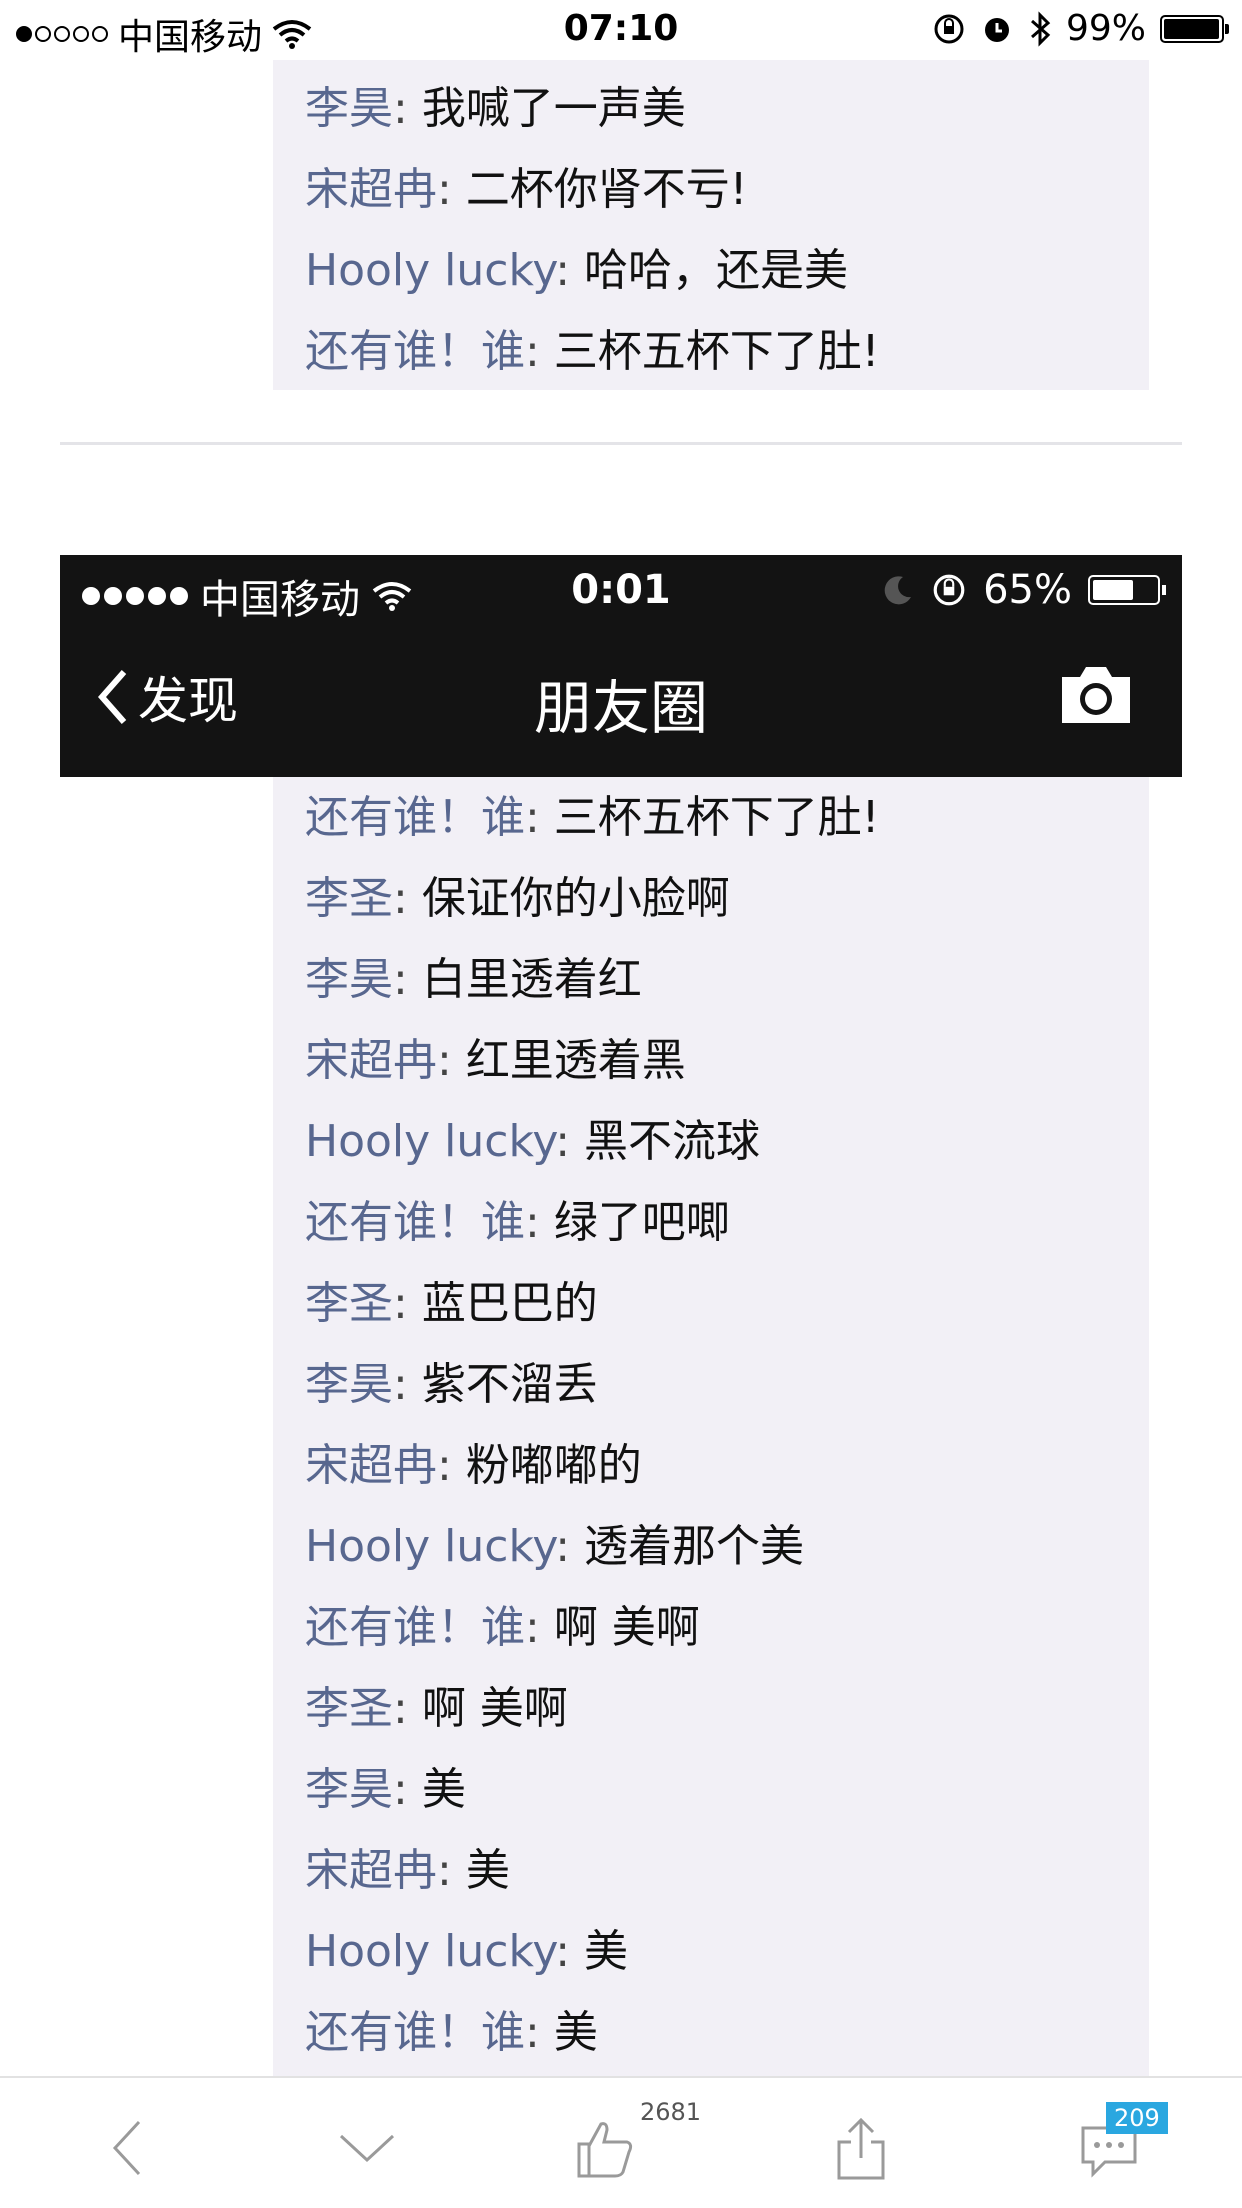 Image resolution: width=1242 pixels, height=2208 pixels. I want to click on thumbs-up-icon, so click(605, 2150).